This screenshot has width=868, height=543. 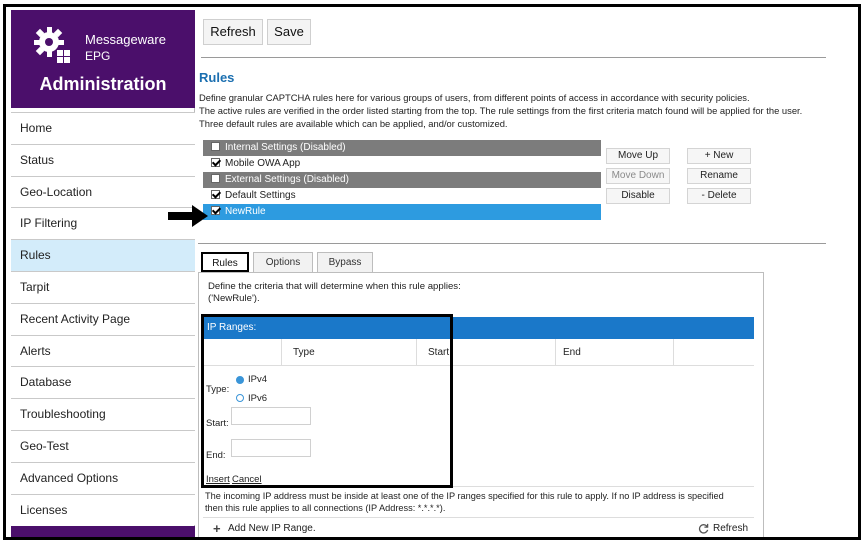 I want to click on rule-item-external-settings: External Settings (Disabled), so click(x=402, y=180).